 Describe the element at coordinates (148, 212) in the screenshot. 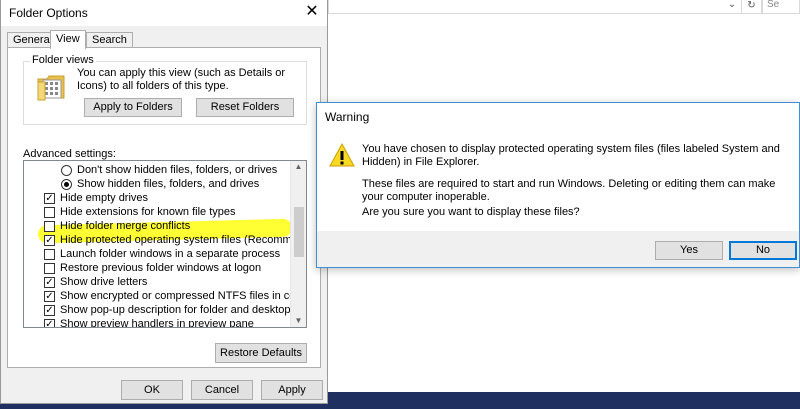

I see `setting-label: Hide extensions for known file types` at that location.